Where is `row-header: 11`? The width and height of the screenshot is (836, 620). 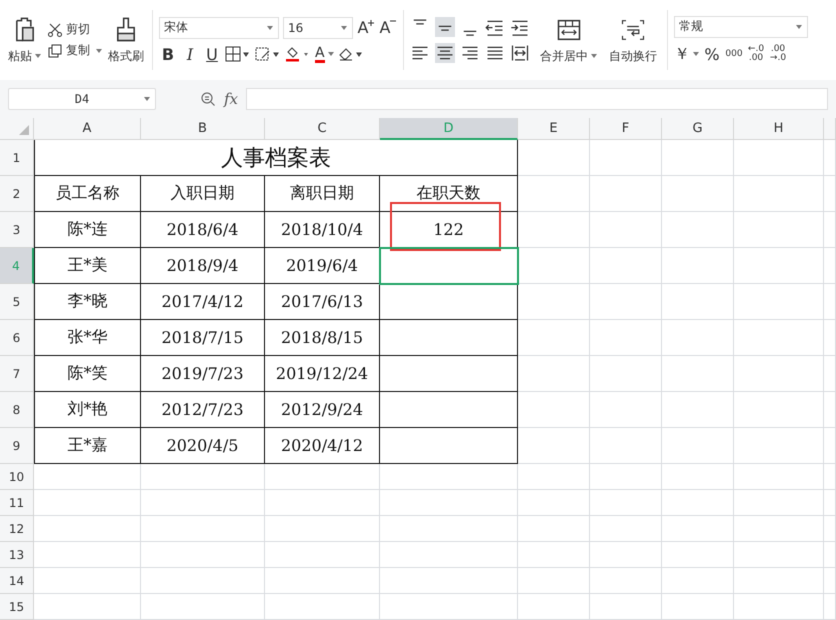 row-header: 11 is located at coordinates (17, 503).